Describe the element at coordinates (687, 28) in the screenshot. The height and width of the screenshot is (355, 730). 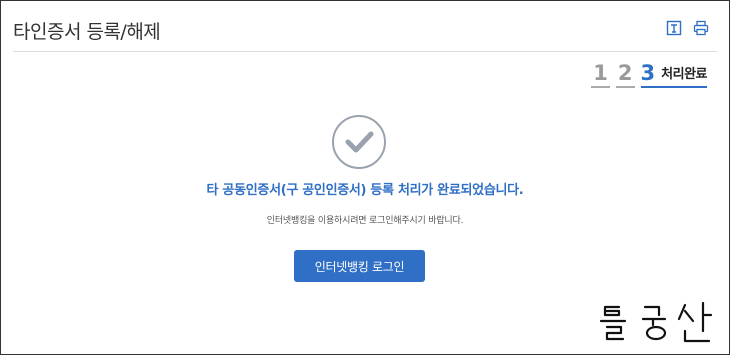
I see `header-toolbar` at that location.